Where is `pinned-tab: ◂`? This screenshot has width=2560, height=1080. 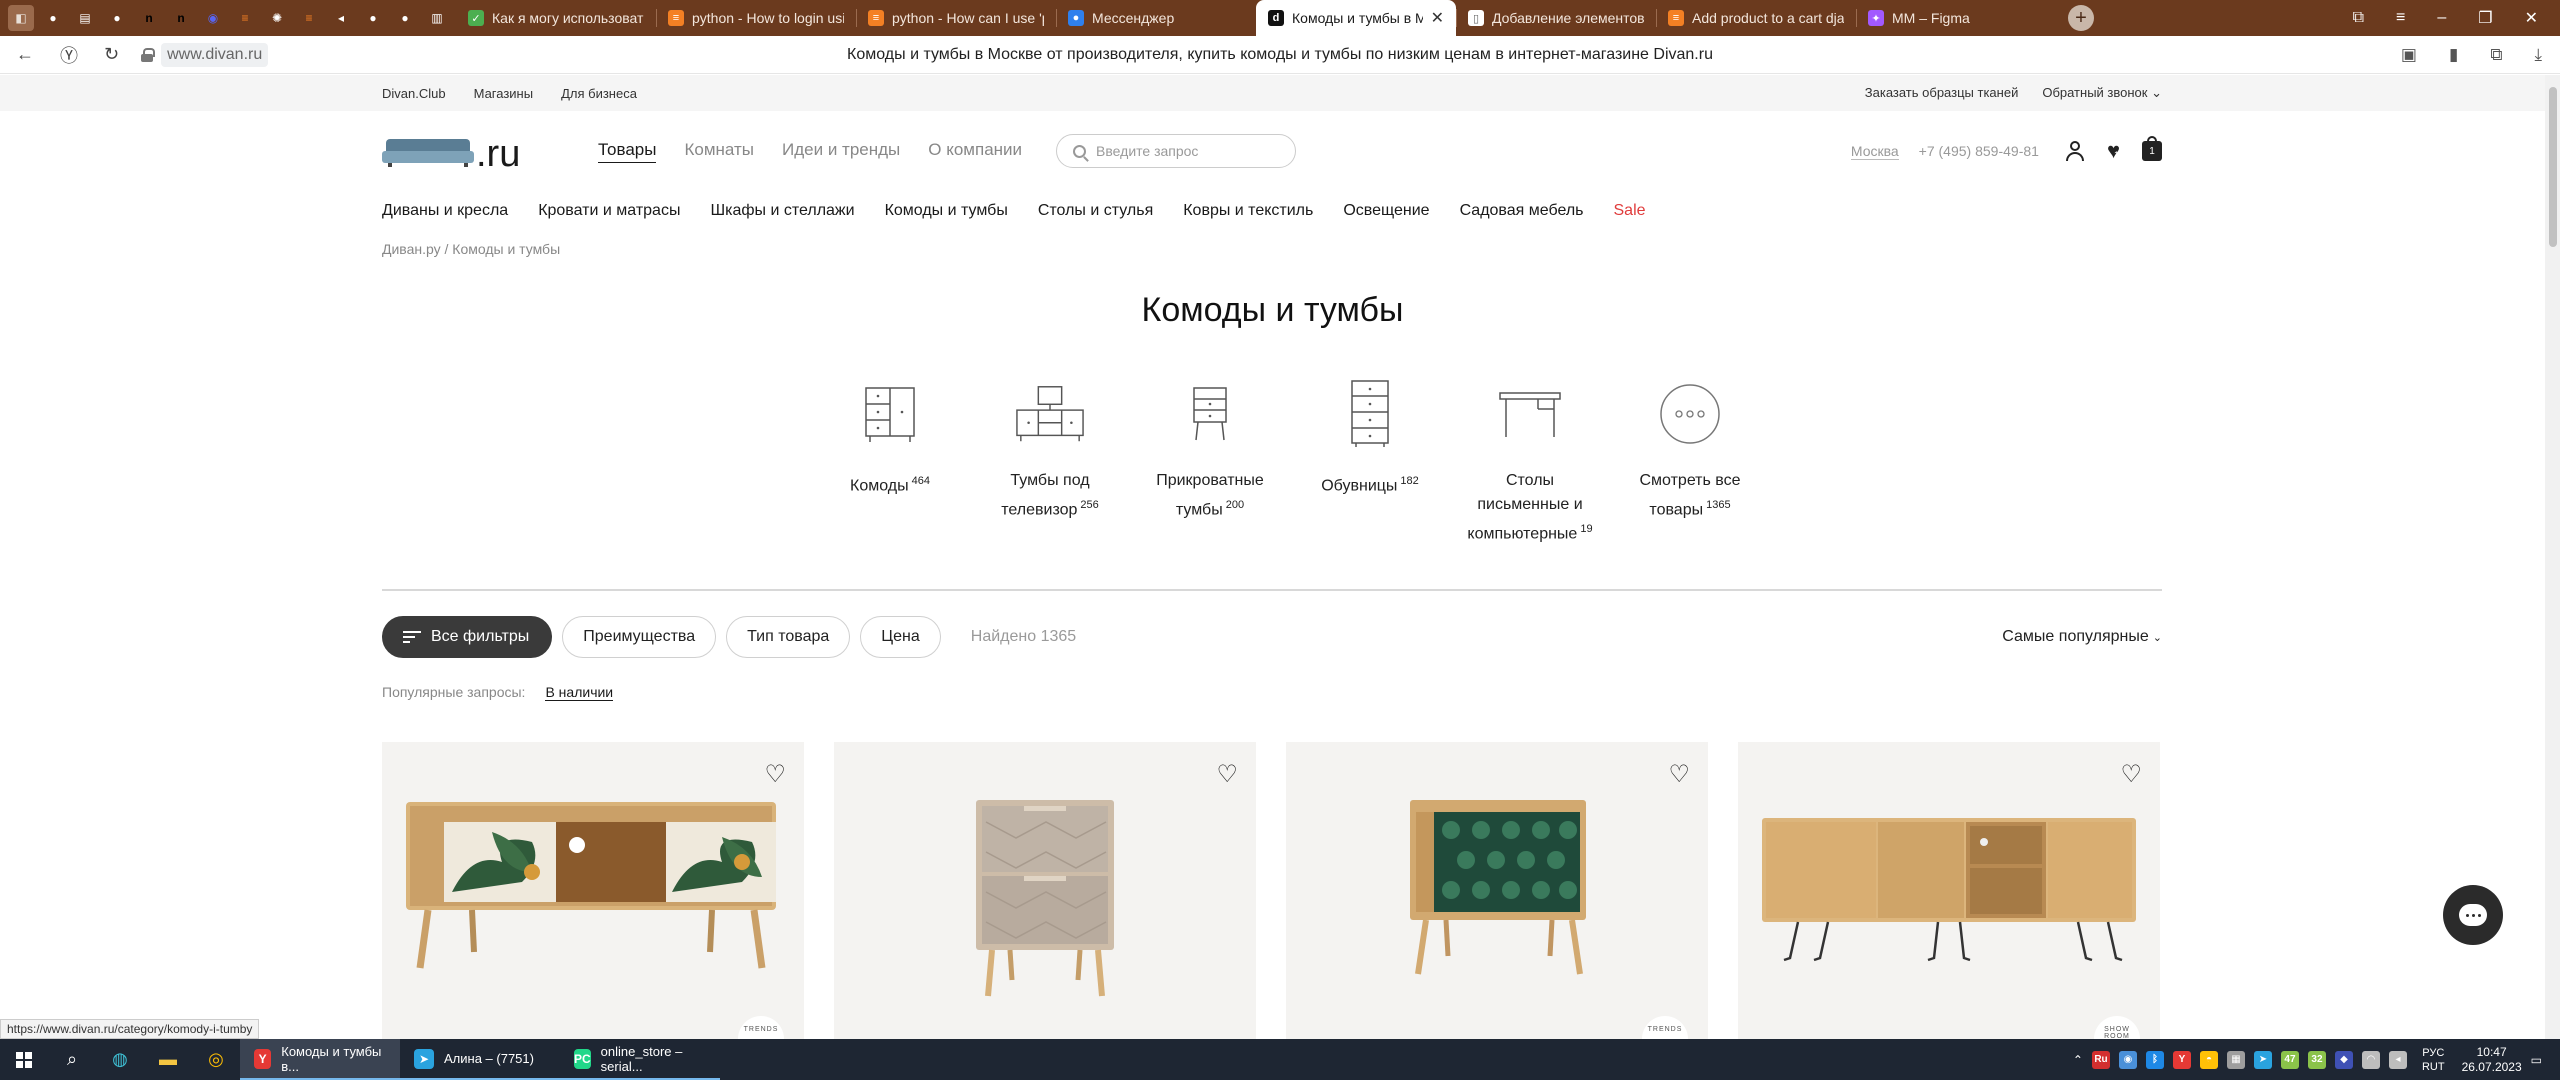 pinned-tab: ◂ is located at coordinates (341, 18).